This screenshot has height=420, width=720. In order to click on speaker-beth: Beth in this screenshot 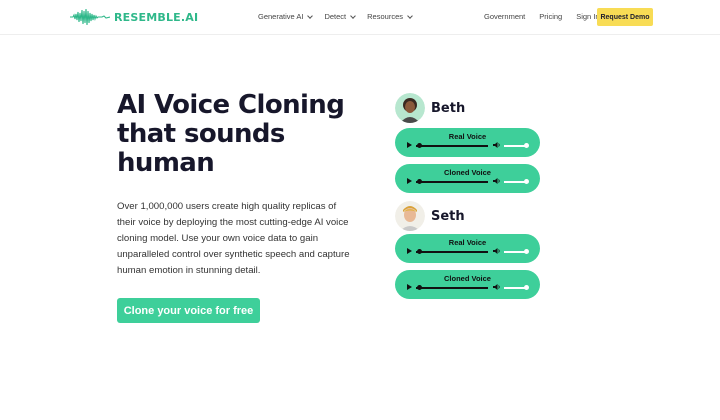, I will do `click(430, 108)`.